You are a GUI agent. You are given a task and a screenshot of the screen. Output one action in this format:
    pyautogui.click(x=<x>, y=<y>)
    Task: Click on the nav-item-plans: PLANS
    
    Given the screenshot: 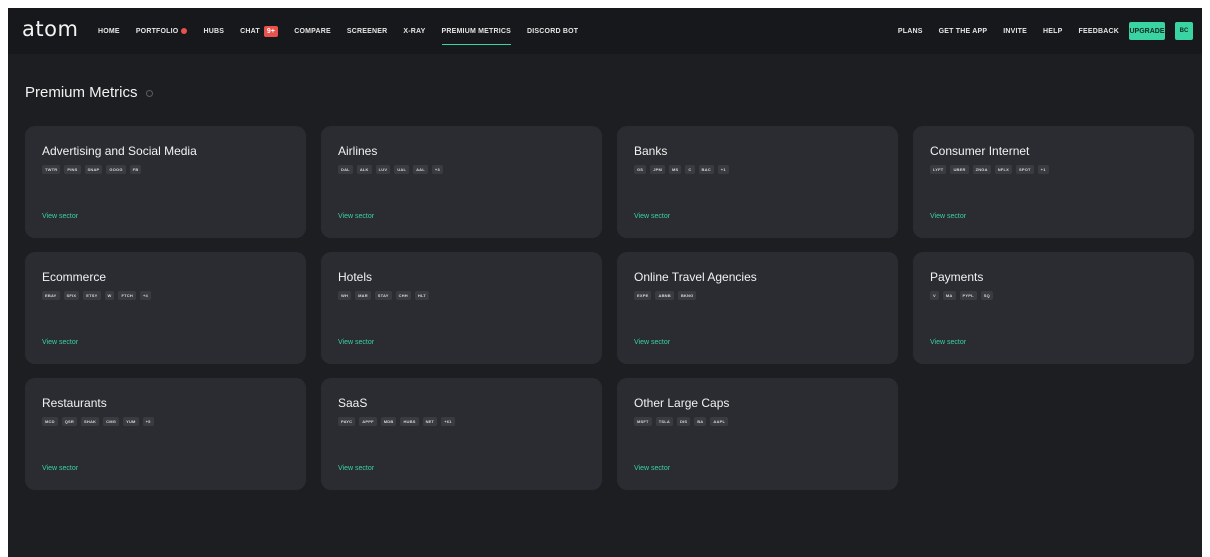 What is the action you would take?
    pyautogui.click(x=910, y=31)
    